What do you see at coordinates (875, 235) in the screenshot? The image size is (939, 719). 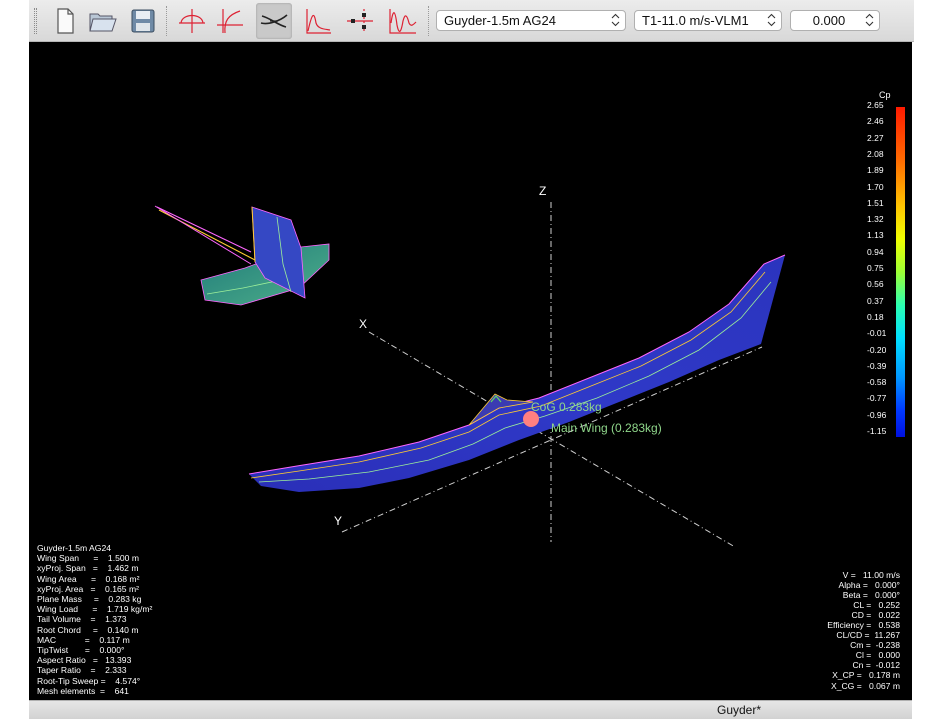 I see `cp-legend-tick: 1.13` at bounding box center [875, 235].